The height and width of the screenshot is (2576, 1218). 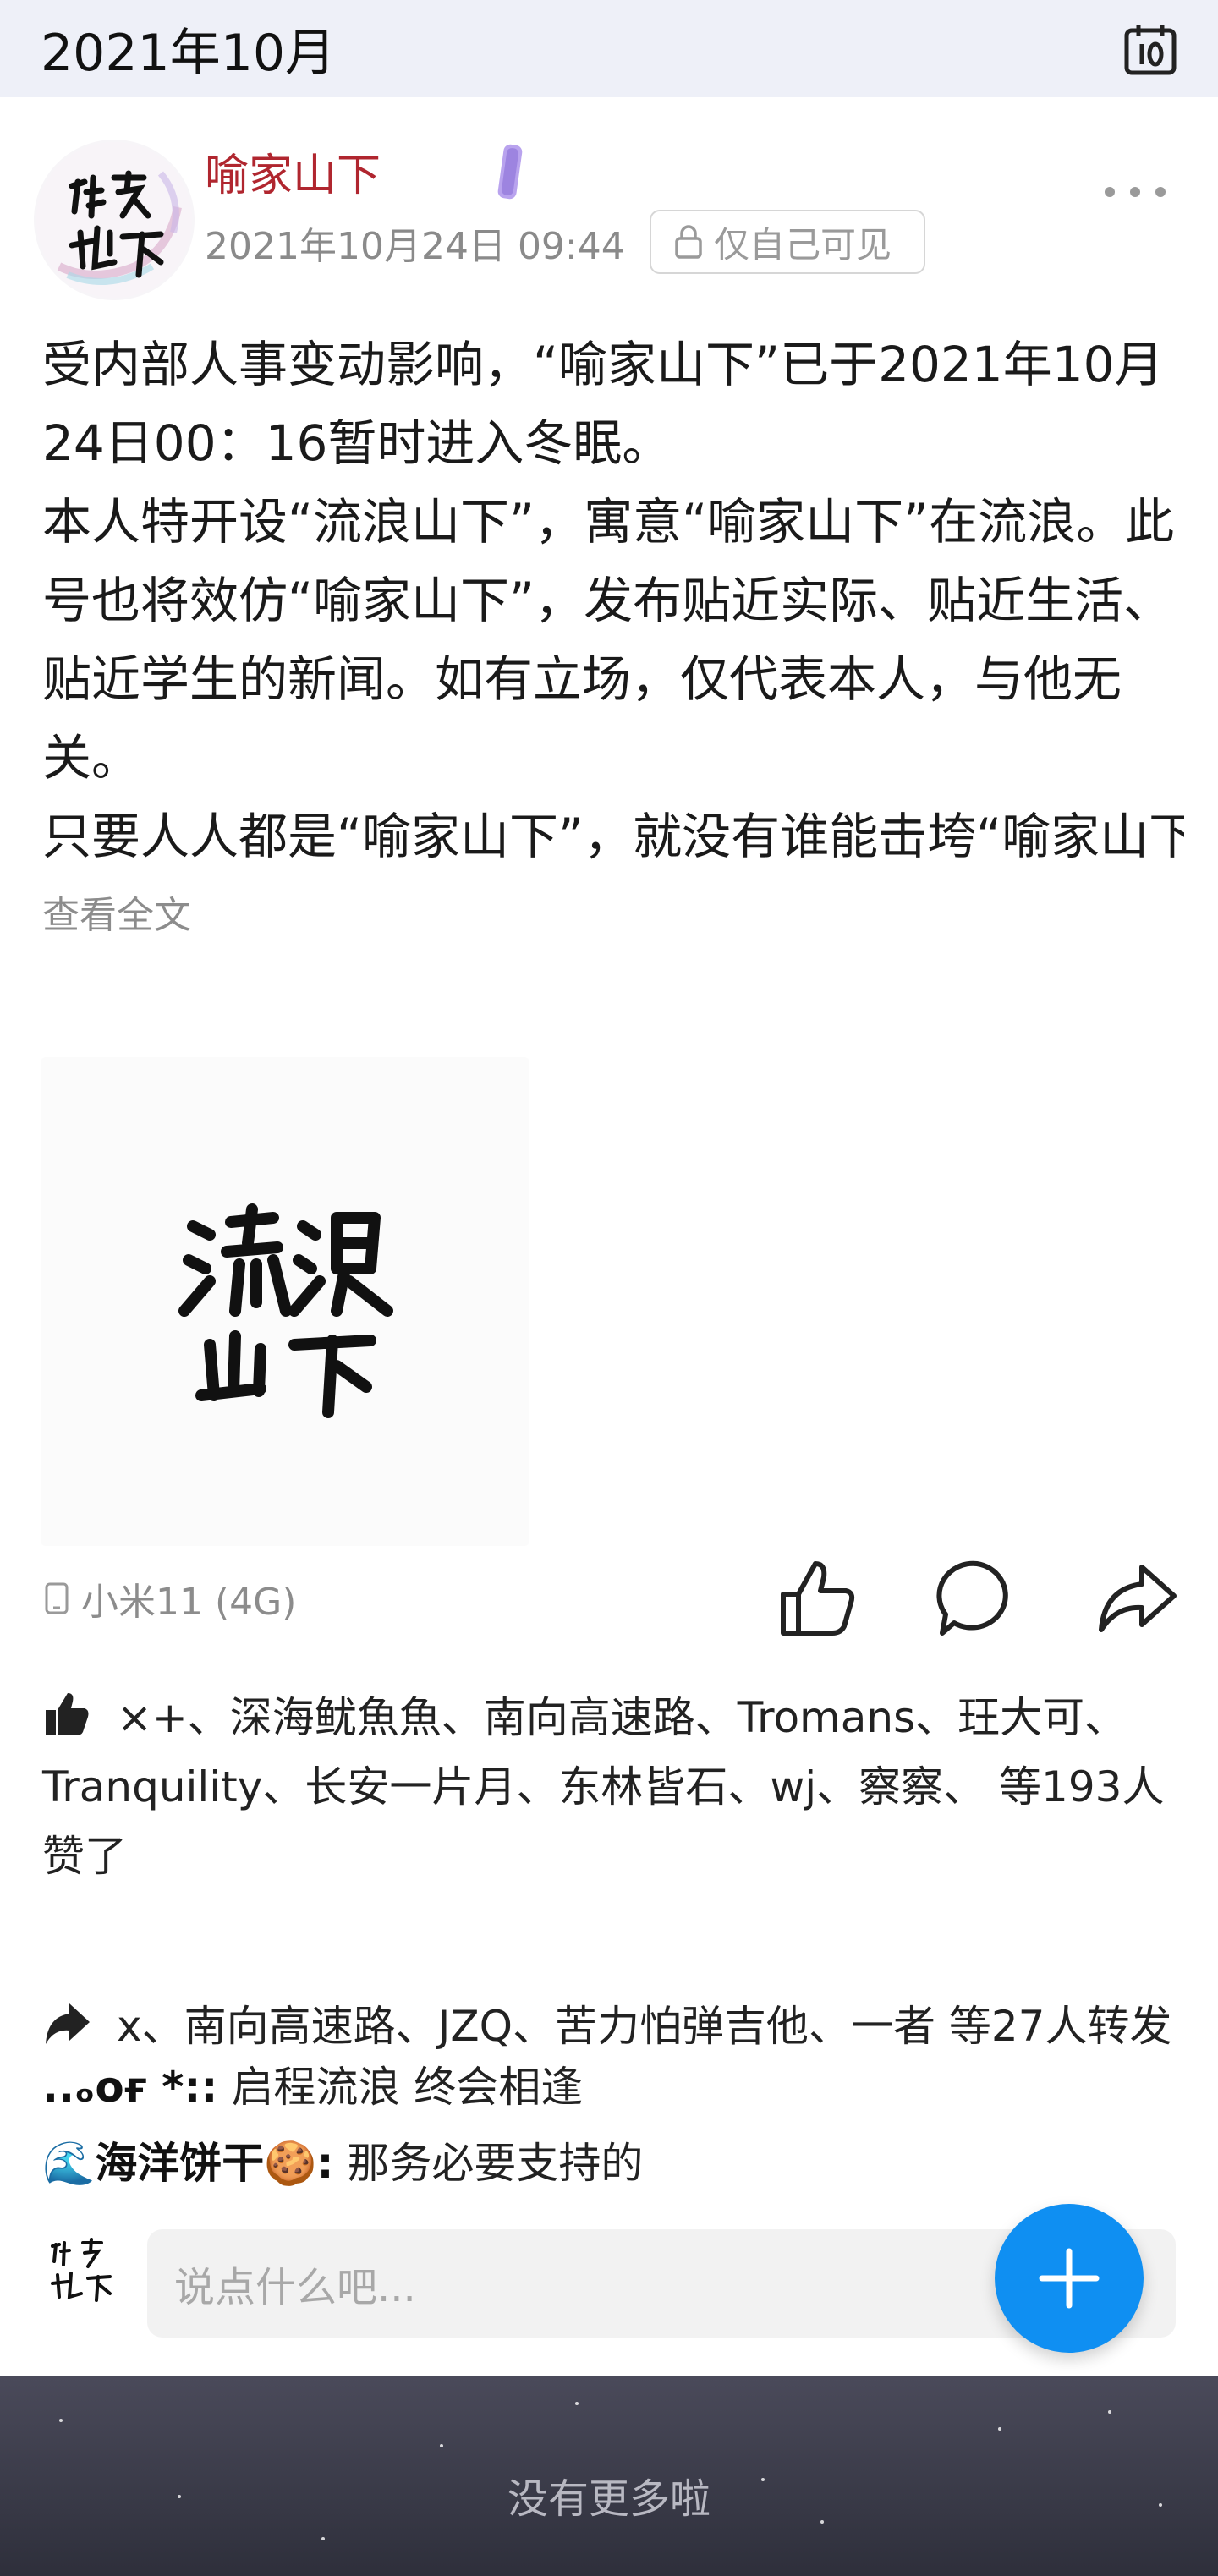 What do you see at coordinates (189, 1602) in the screenshot?
I see `device-name: 小米11 (4G)` at bounding box center [189, 1602].